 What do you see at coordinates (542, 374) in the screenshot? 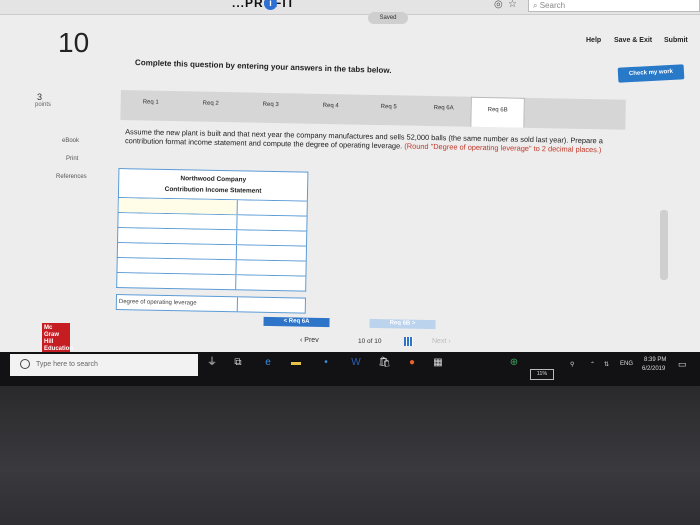
I see `battery-indicator: 11%` at bounding box center [542, 374].